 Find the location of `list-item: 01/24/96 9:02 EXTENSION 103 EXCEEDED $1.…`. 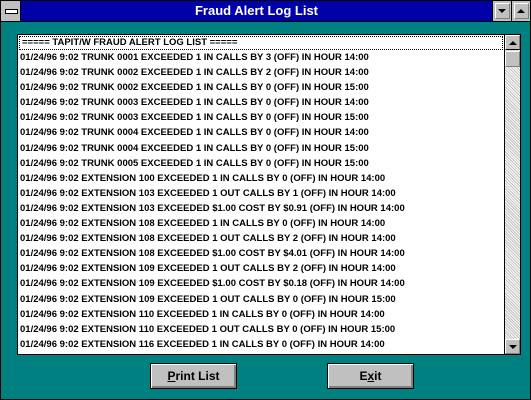

list-item: 01/24/96 9:02 EXTENSION 103 EXCEEDED $1.… is located at coordinates (261, 208).